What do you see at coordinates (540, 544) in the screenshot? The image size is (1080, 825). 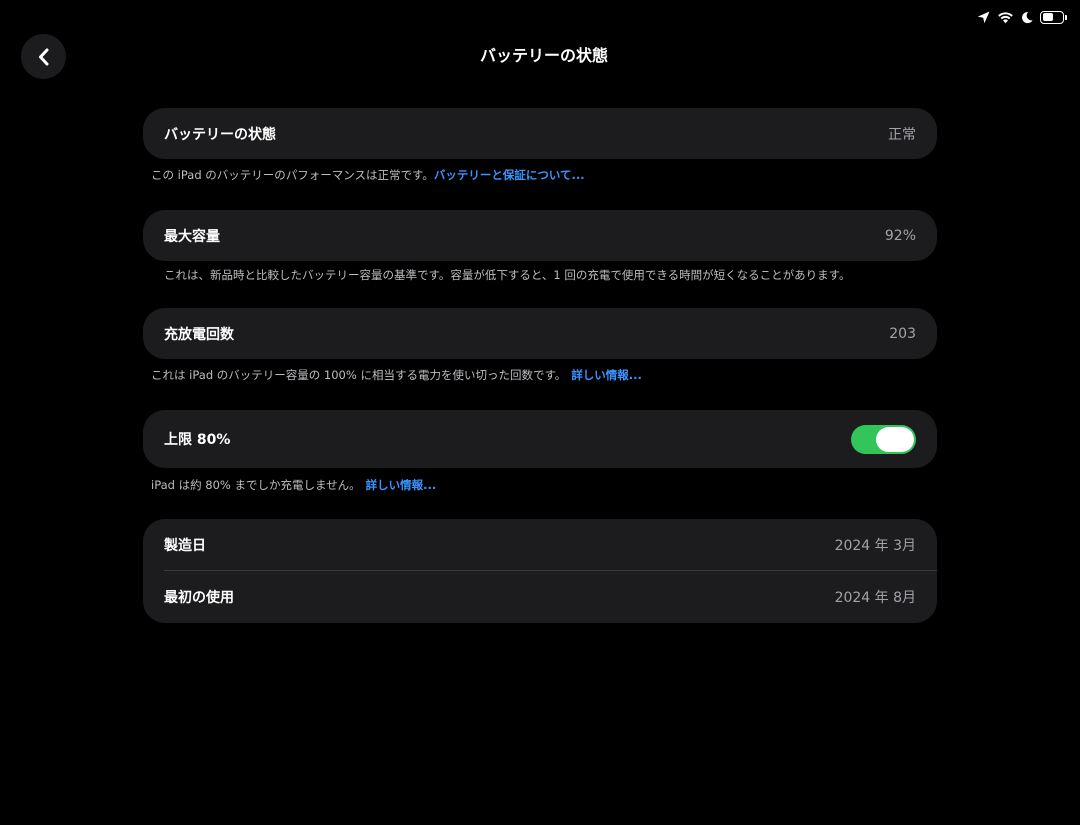 I see `manufacture-date-row: 製造日 2024 年 3月` at bounding box center [540, 544].